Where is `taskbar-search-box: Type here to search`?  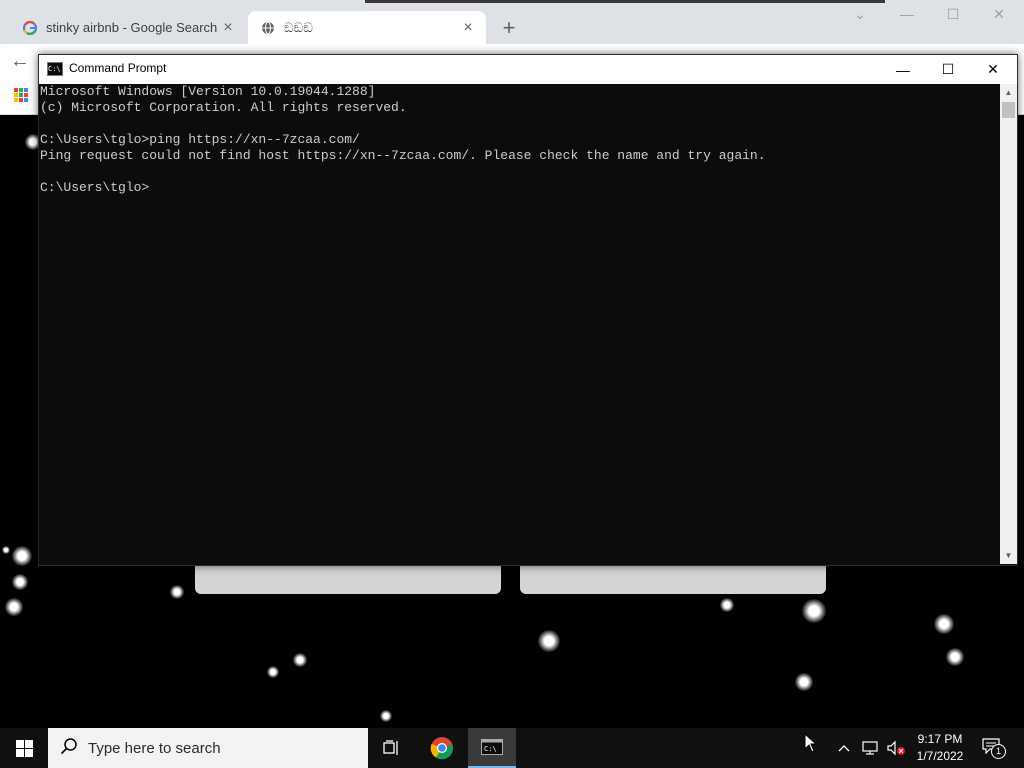 taskbar-search-box: Type here to search is located at coordinates (208, 748).